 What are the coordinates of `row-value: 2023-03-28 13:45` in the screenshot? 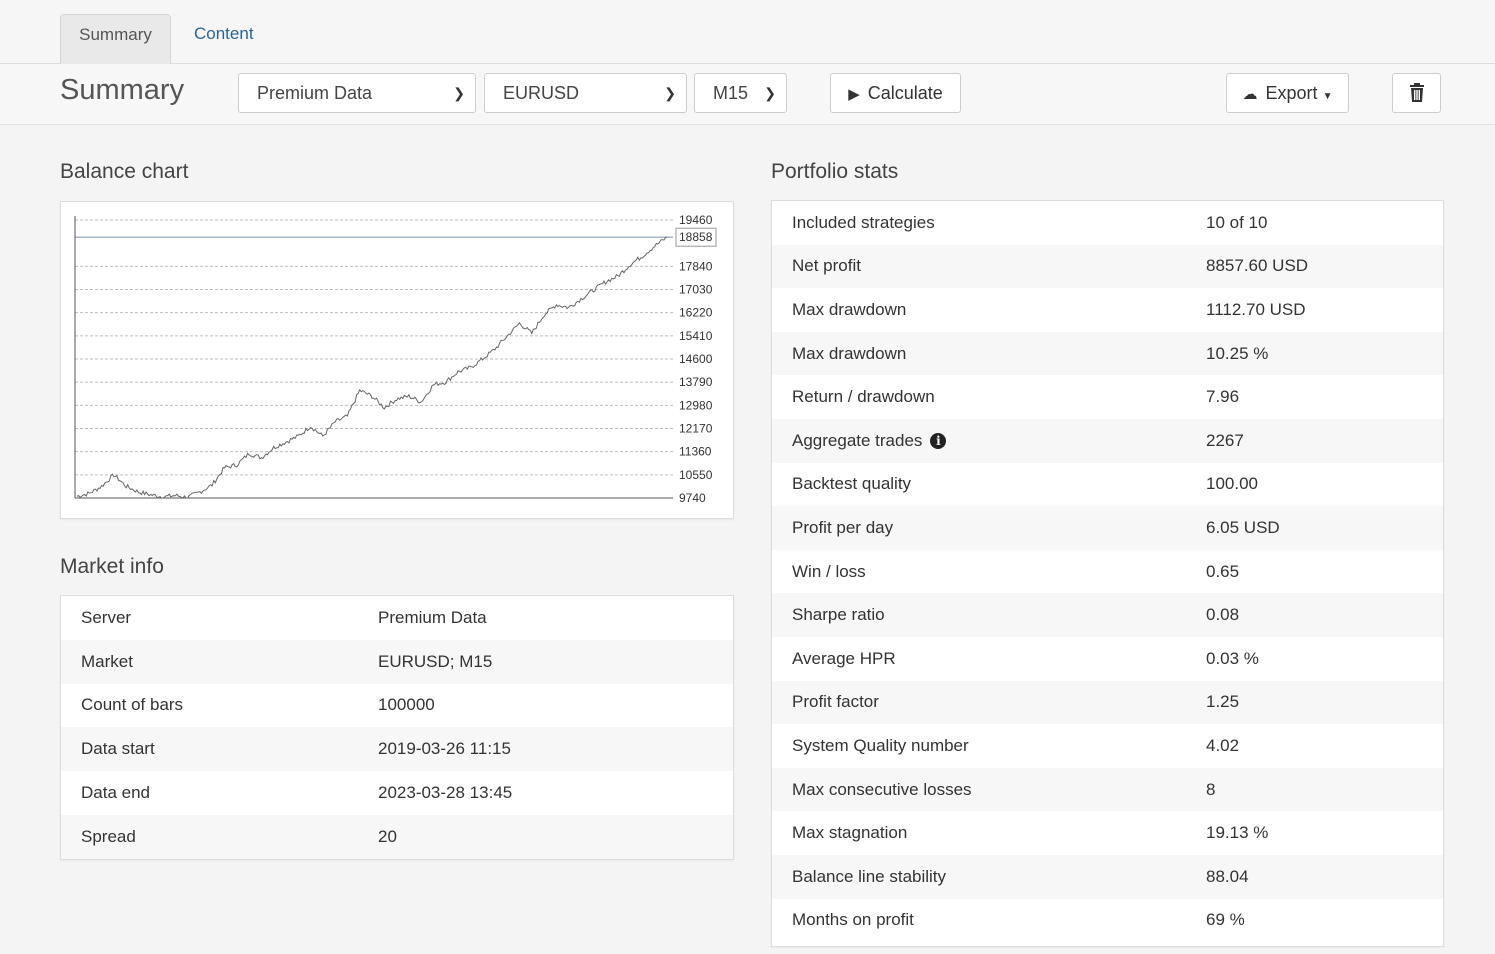 It's located at (445, 793).